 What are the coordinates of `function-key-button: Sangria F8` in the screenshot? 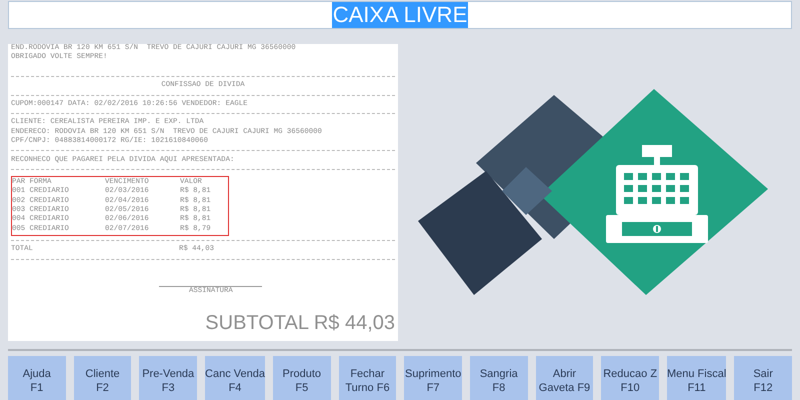 It's located at (499, 378).